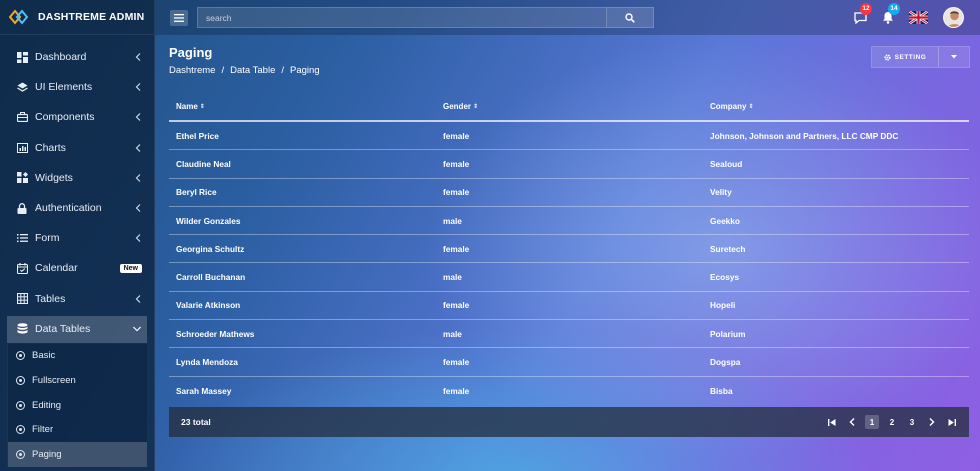 This screenshot has height=471, width=980. What do you see at coordinates (569, 193) in the screenshot?
I see `table-row: Beryl Rice female Velity` at bounding box center [569, 193].